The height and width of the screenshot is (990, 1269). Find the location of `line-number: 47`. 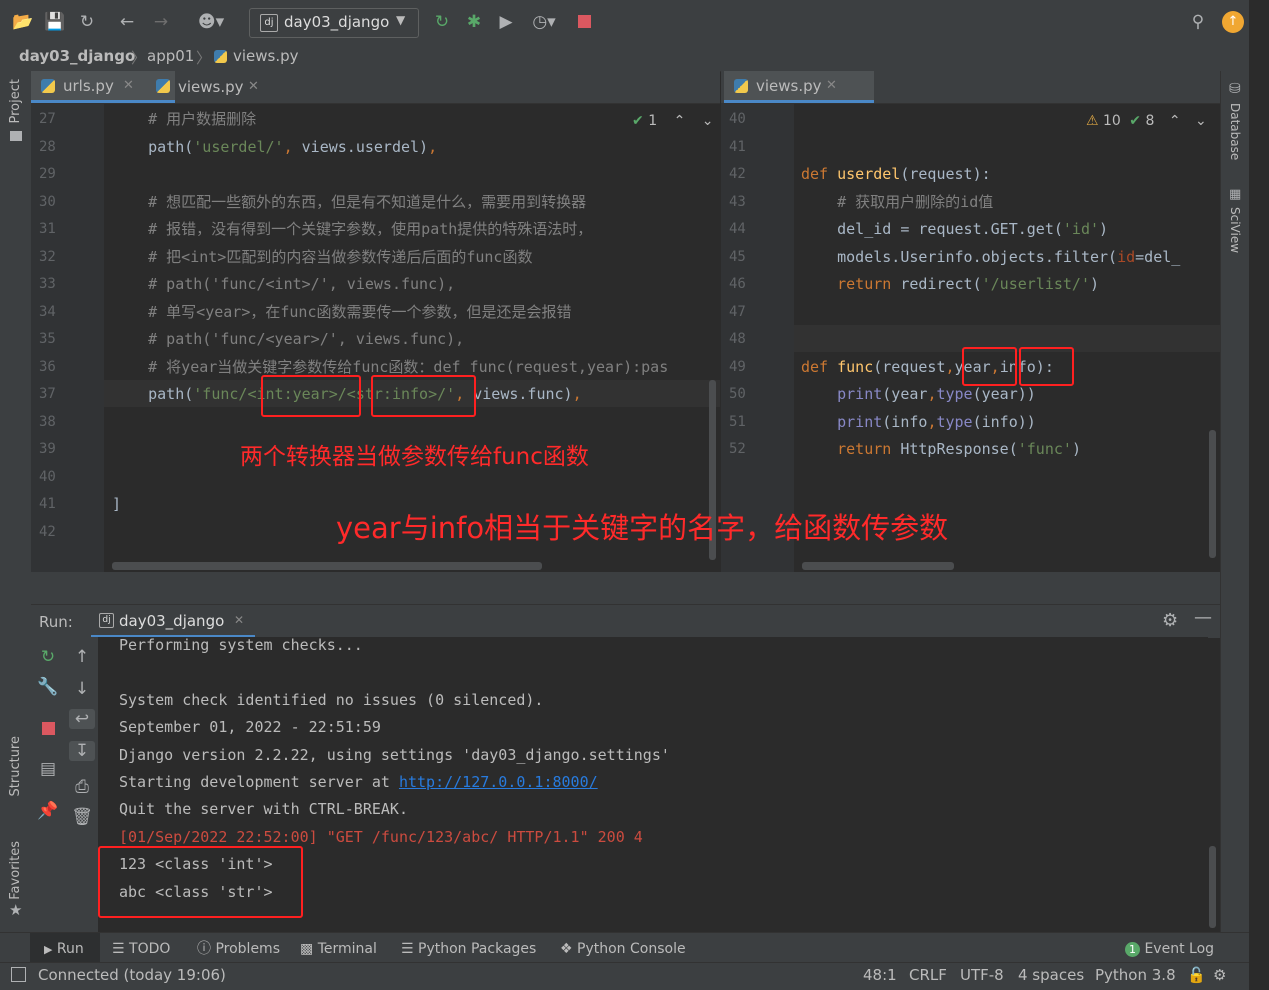

line-number: 47 is located at coordinates (737, 311).